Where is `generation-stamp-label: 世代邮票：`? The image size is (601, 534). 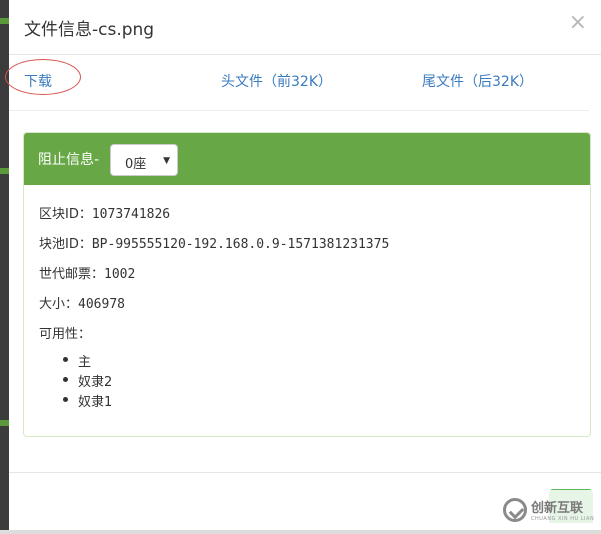 generation-stamp-label: 世代邮票： is located at coordinates (72, 274).